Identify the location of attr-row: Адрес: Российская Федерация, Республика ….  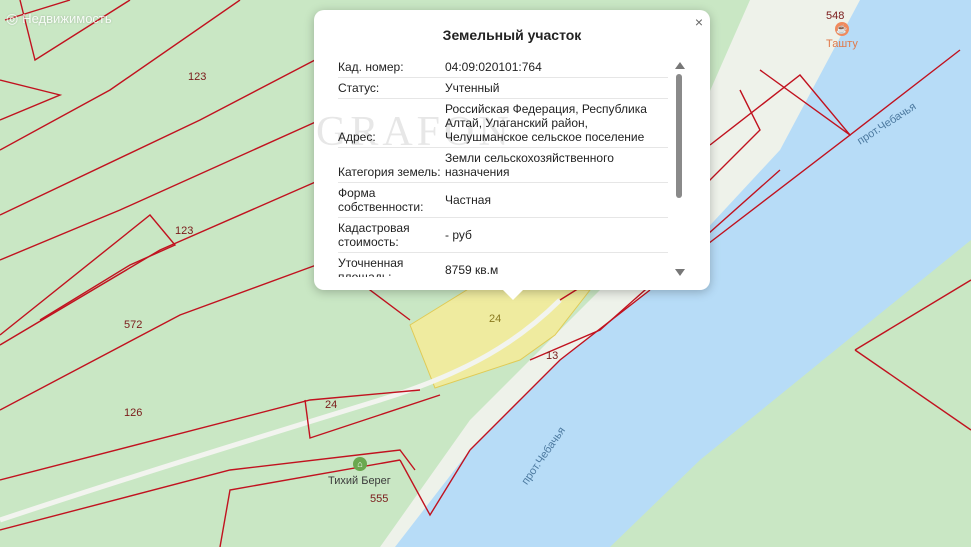
(503, 123).